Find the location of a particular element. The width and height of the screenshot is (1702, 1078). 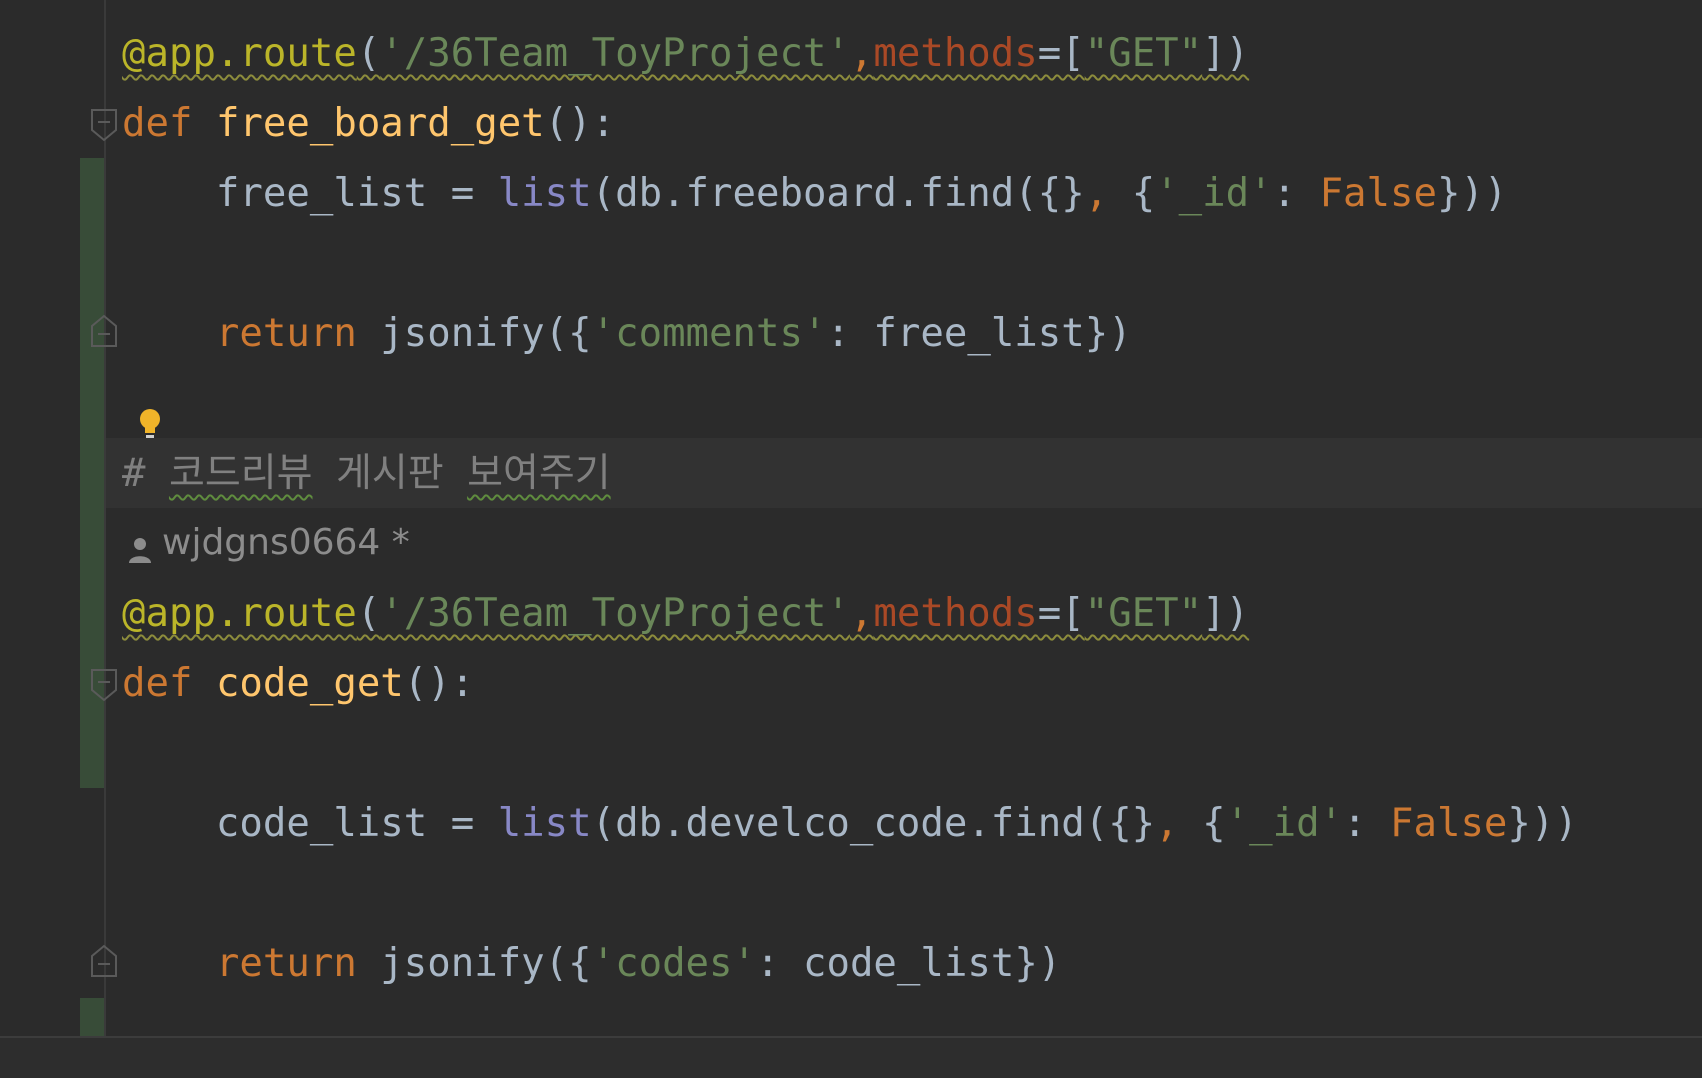

modified-mark: * is located at coordinates (395, 542).